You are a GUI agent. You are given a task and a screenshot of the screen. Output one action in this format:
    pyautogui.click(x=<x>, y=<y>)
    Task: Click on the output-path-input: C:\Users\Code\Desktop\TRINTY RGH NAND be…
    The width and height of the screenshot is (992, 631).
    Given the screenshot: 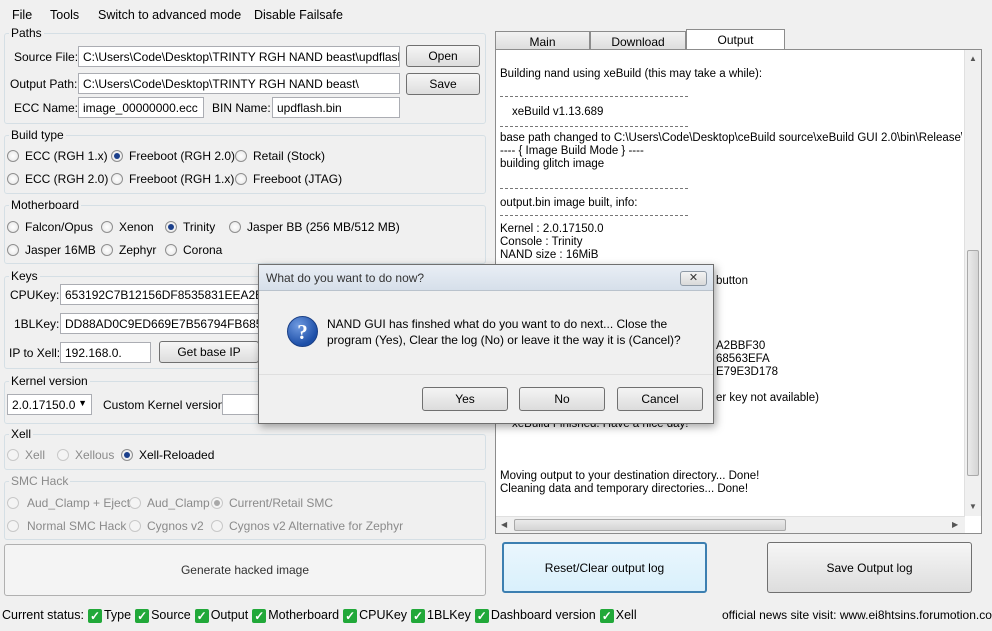 What is the action you would take?
    pyautogui.click(x=239, y=83)
    